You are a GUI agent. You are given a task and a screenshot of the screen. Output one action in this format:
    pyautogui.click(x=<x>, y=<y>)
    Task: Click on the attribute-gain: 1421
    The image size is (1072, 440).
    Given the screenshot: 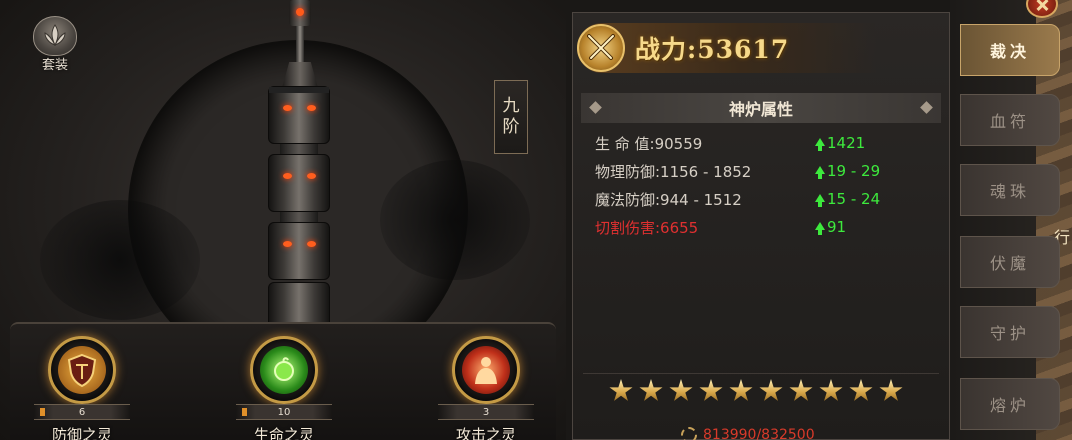 What is the action you would take?
    pyautogui.click(x=840, y=143)
    